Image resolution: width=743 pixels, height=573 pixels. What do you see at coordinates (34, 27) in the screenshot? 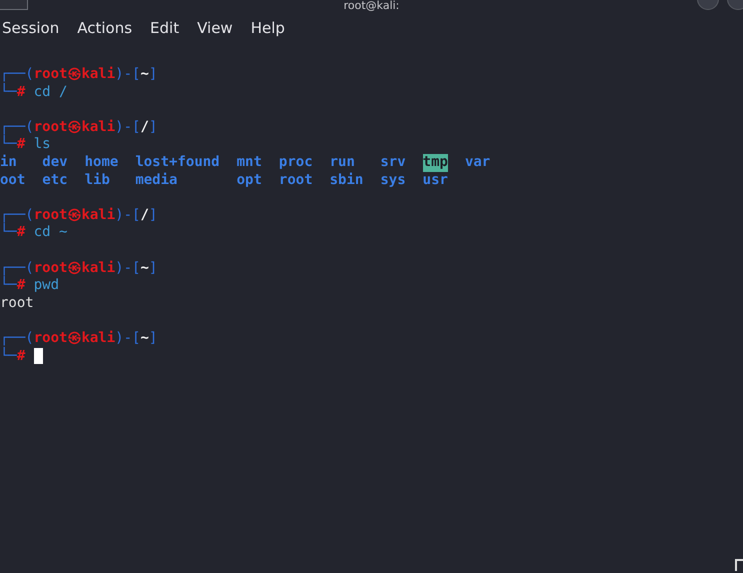
I see `menu-item: Session` at bounding box center [34, 27].